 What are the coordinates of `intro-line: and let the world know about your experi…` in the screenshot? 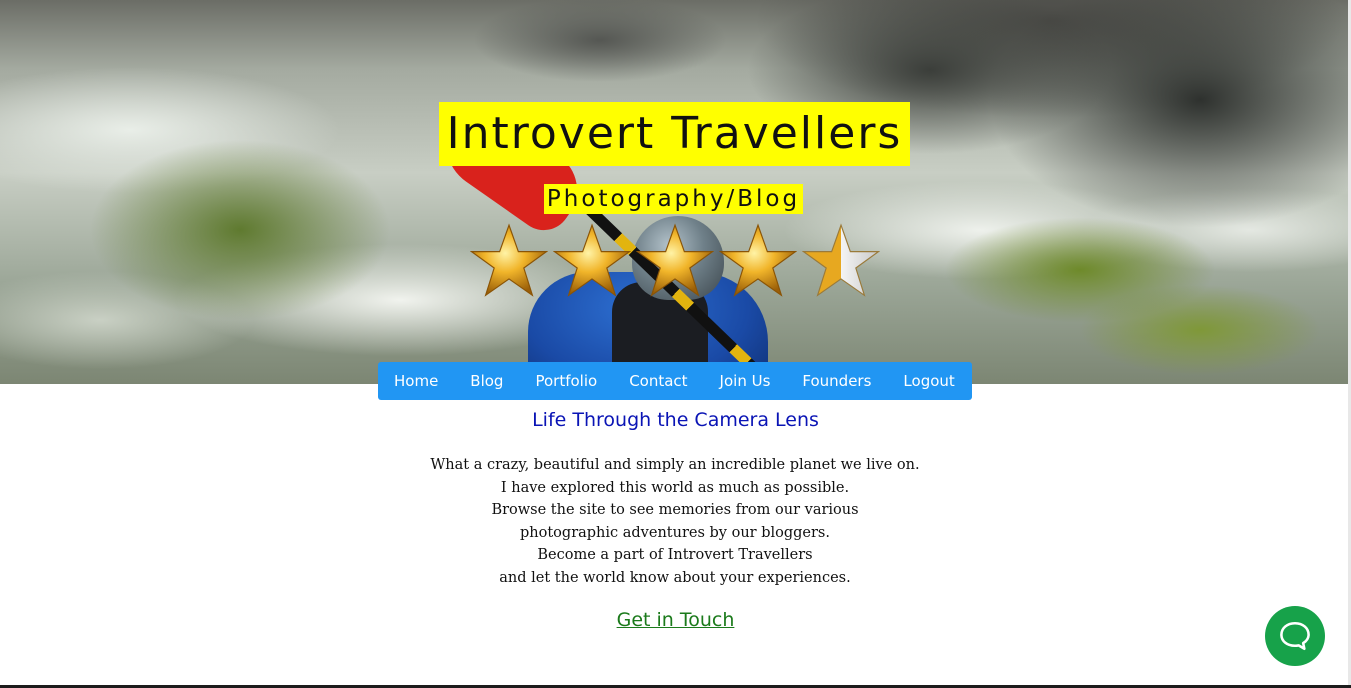 It's located at (675, 577).